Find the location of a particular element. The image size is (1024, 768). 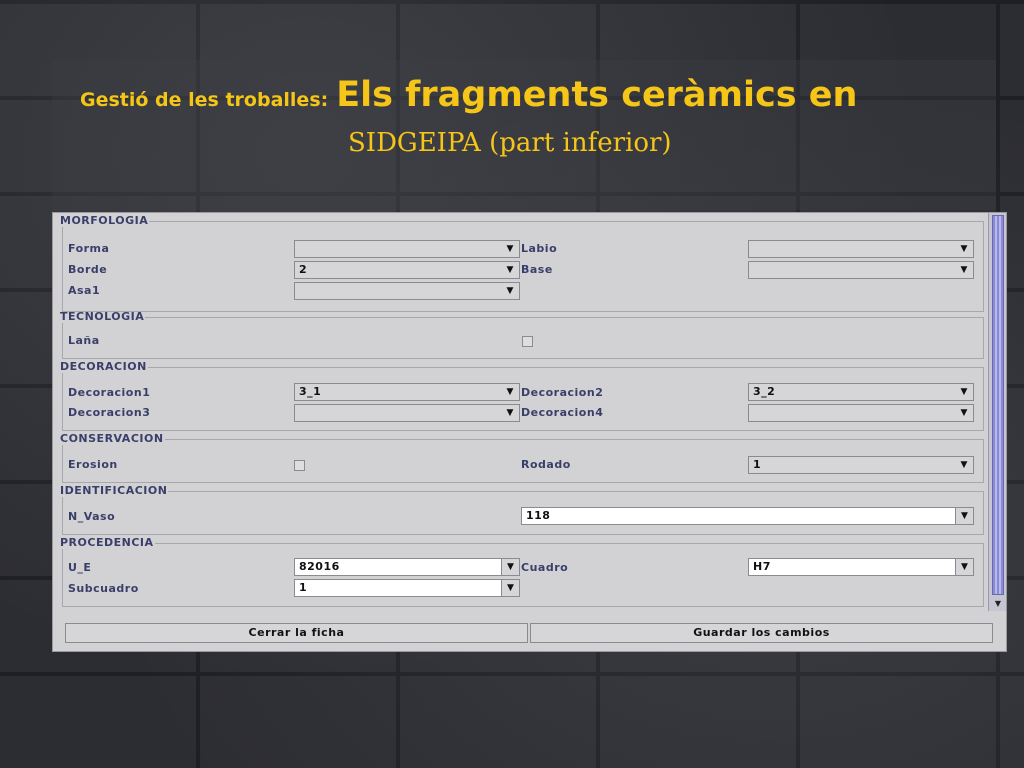

group-identificacion-title: IDENTIFICACION is located at coordinates (114, 490).